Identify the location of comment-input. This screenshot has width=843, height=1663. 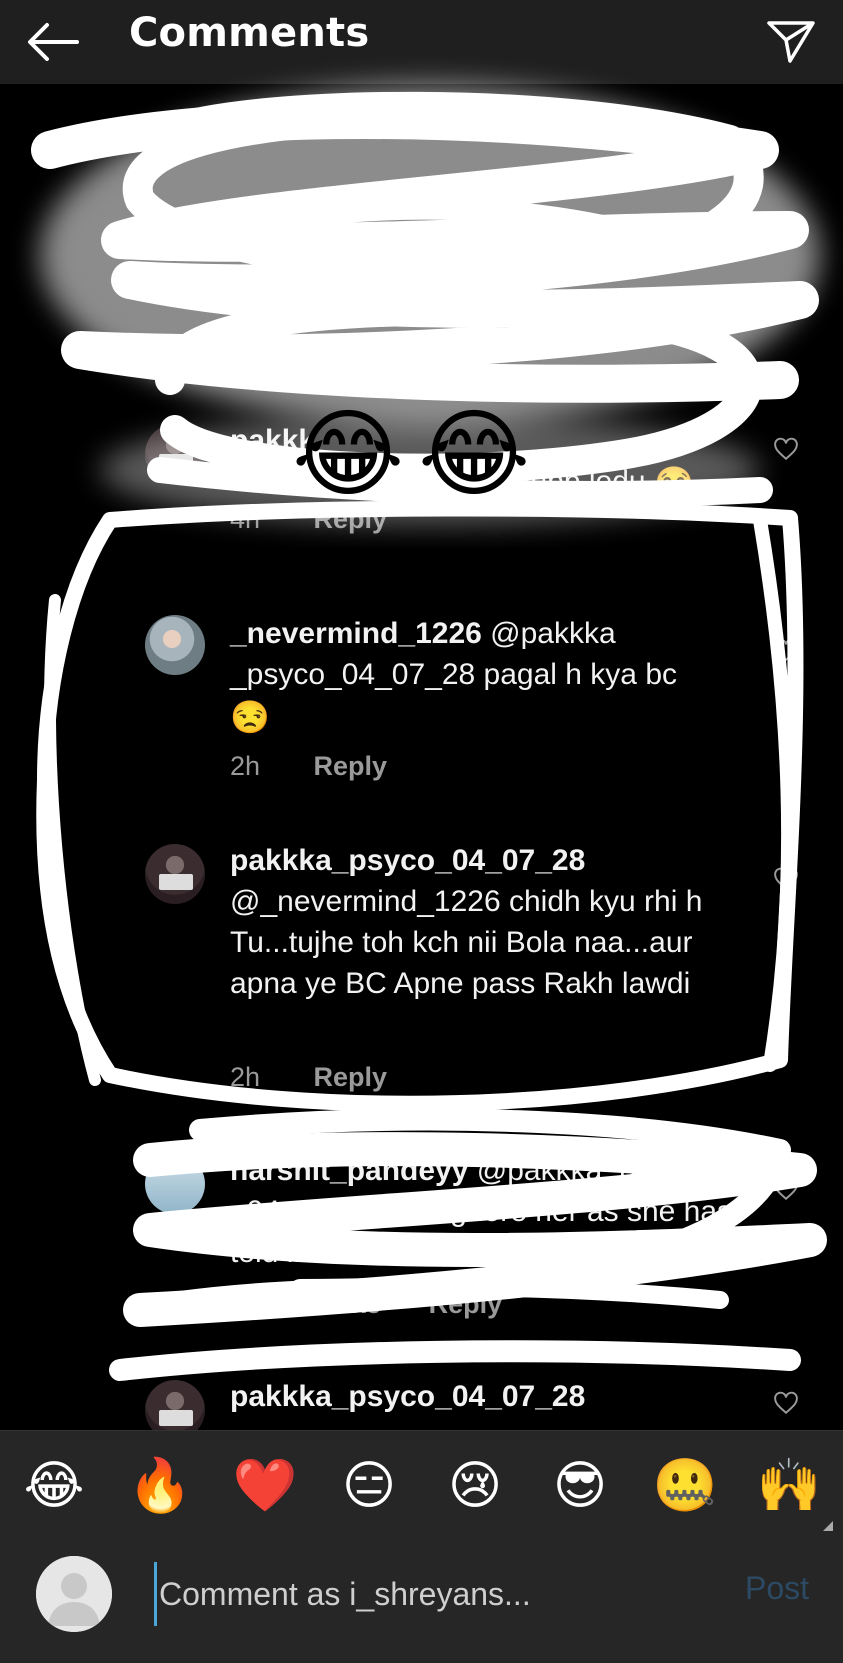
(431, 1594).